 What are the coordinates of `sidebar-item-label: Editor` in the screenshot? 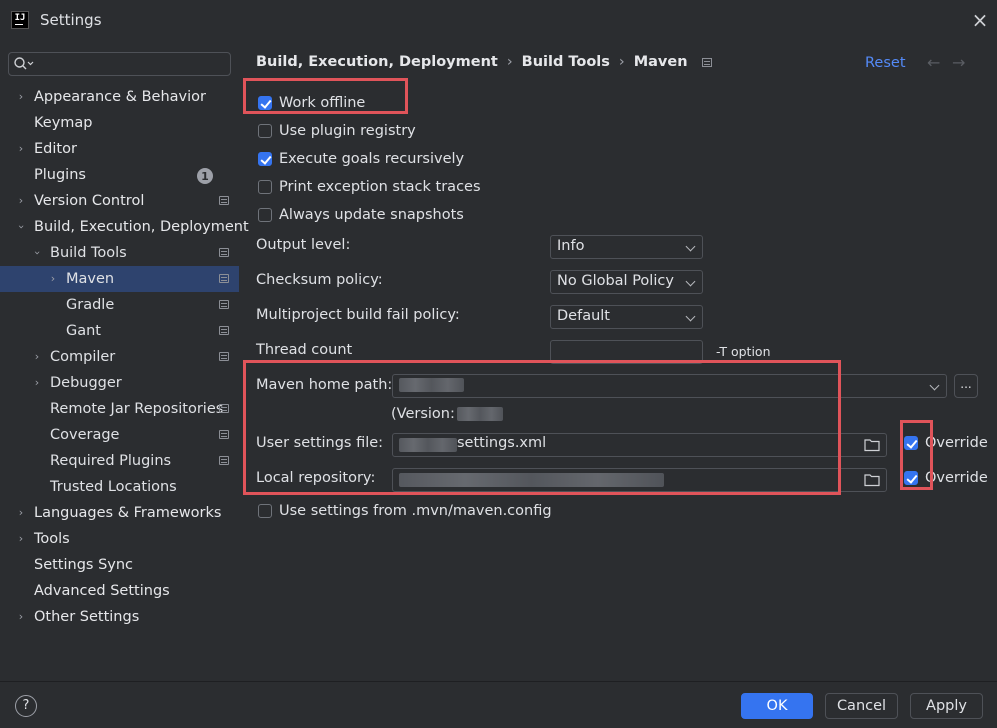 It's located at (55, 149).